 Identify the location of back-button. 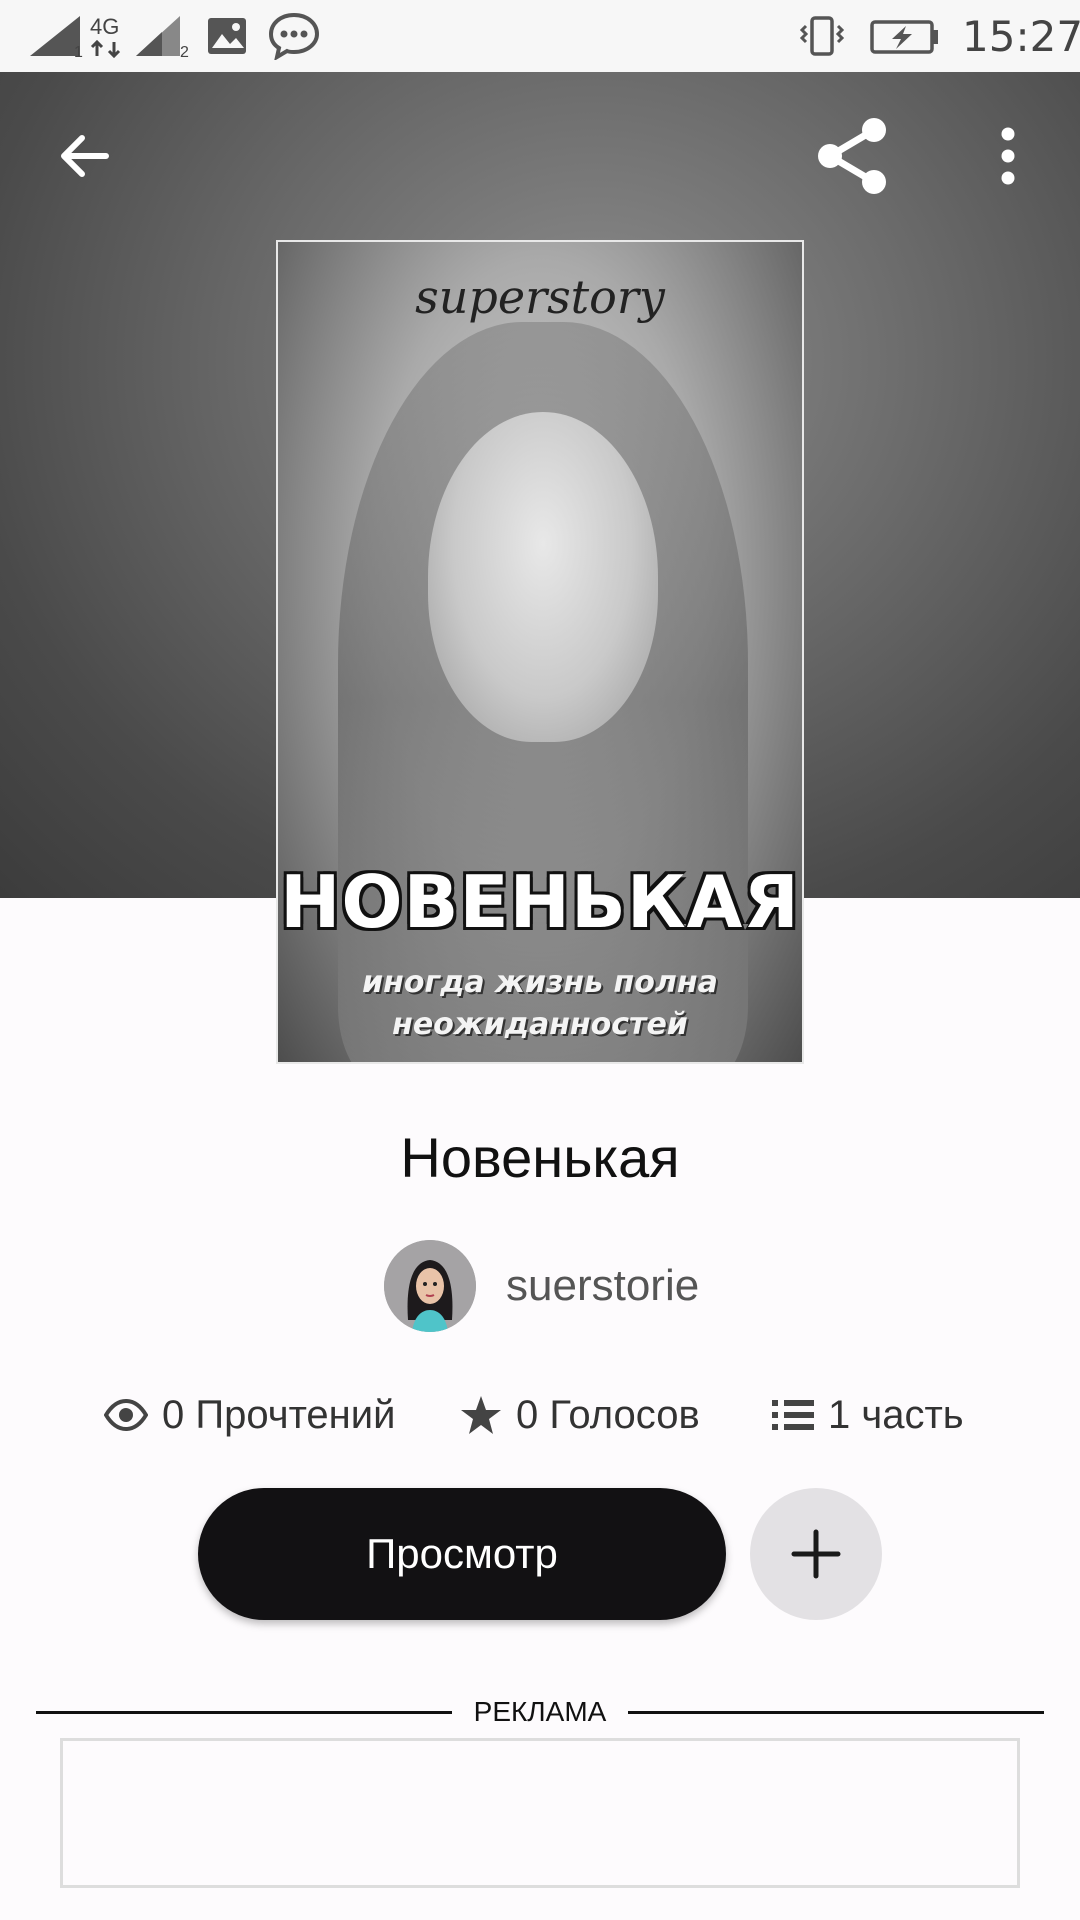
(84, 156).